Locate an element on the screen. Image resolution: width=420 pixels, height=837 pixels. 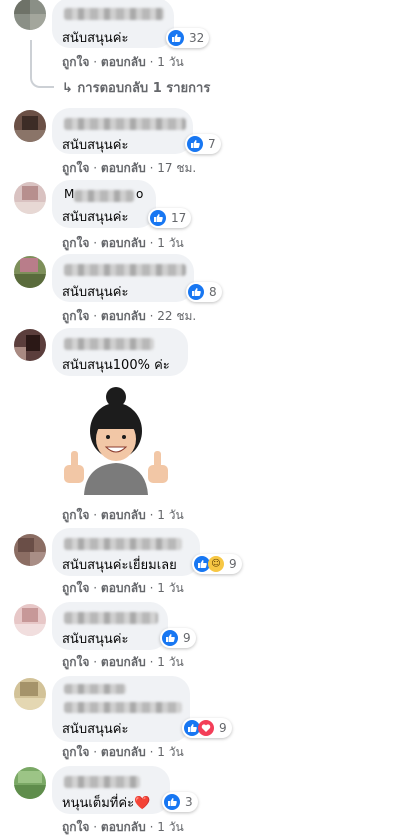
comment-time: 17 ชม. is located at coordinates (176, 168).